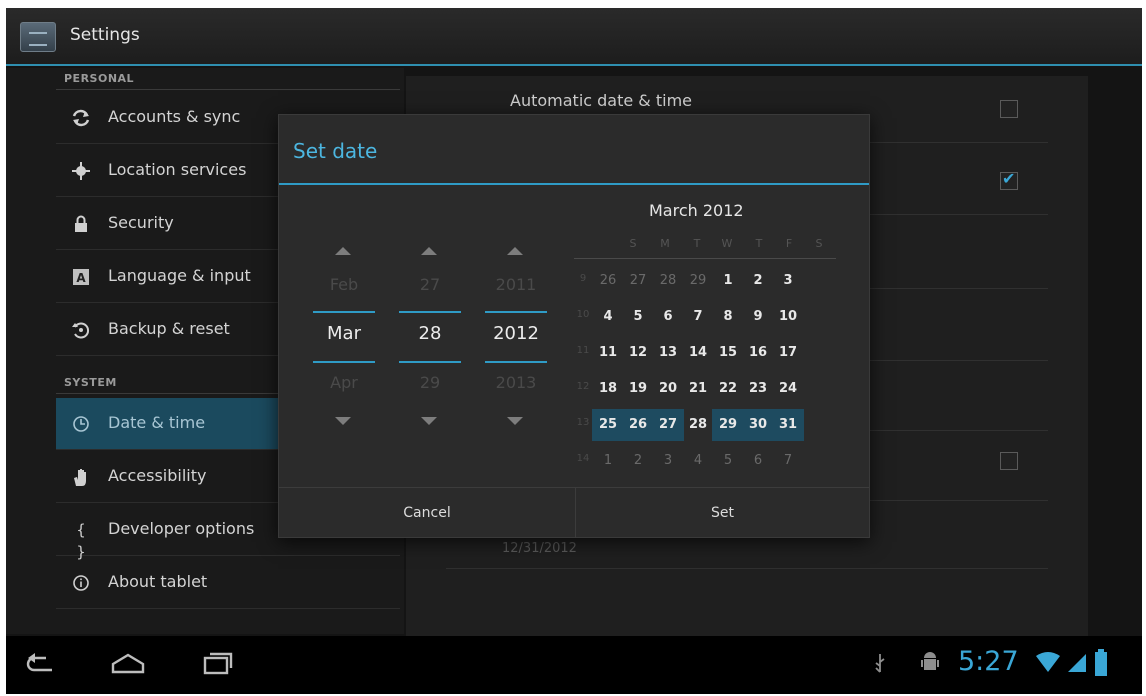 The height and width of the screenshot is (696, 1146). I want to click on android-debug-icon, so click(930, 661).